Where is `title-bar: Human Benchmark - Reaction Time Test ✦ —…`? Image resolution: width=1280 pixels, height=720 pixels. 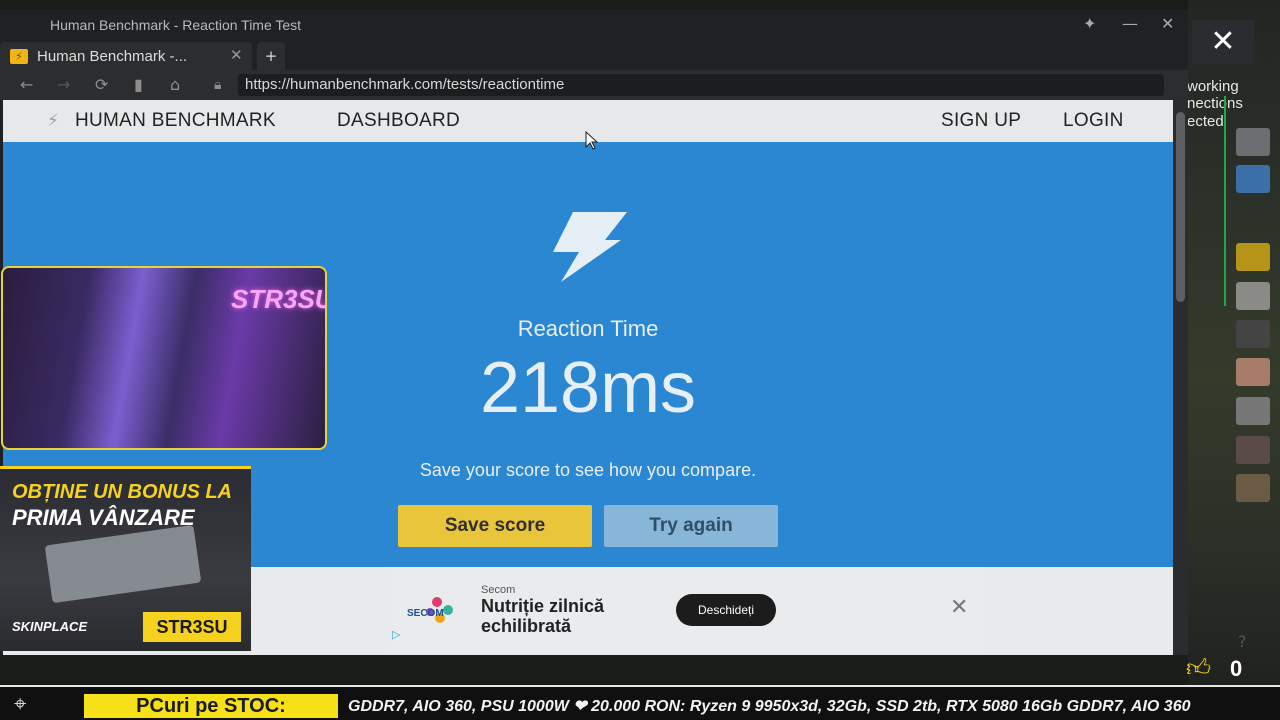 title-bar: Human Benchmark - Reaction Time Test ✦ —… is located at coordinates (594, 25).